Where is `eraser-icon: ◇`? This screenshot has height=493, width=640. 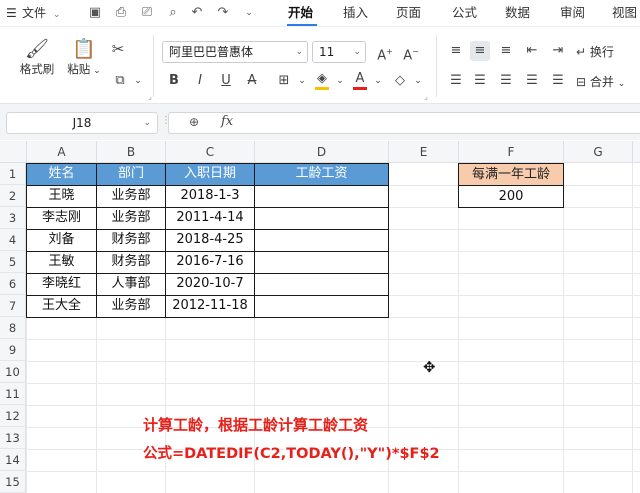 eraser-icon: ◇ is located at coordinates (400, 81).